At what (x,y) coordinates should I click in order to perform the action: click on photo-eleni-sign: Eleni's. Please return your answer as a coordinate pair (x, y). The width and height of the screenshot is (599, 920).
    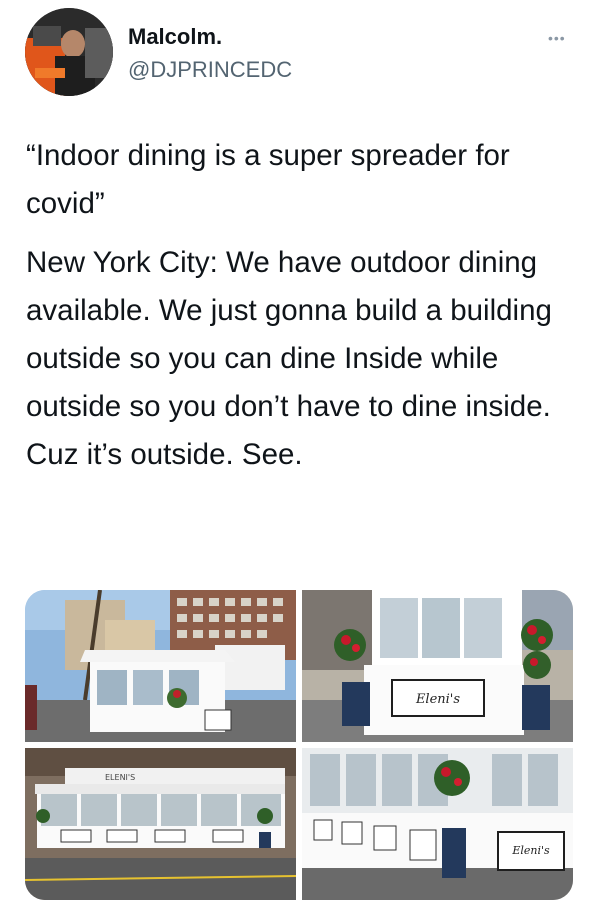
    Looking at the image, I should click on (437, 666).